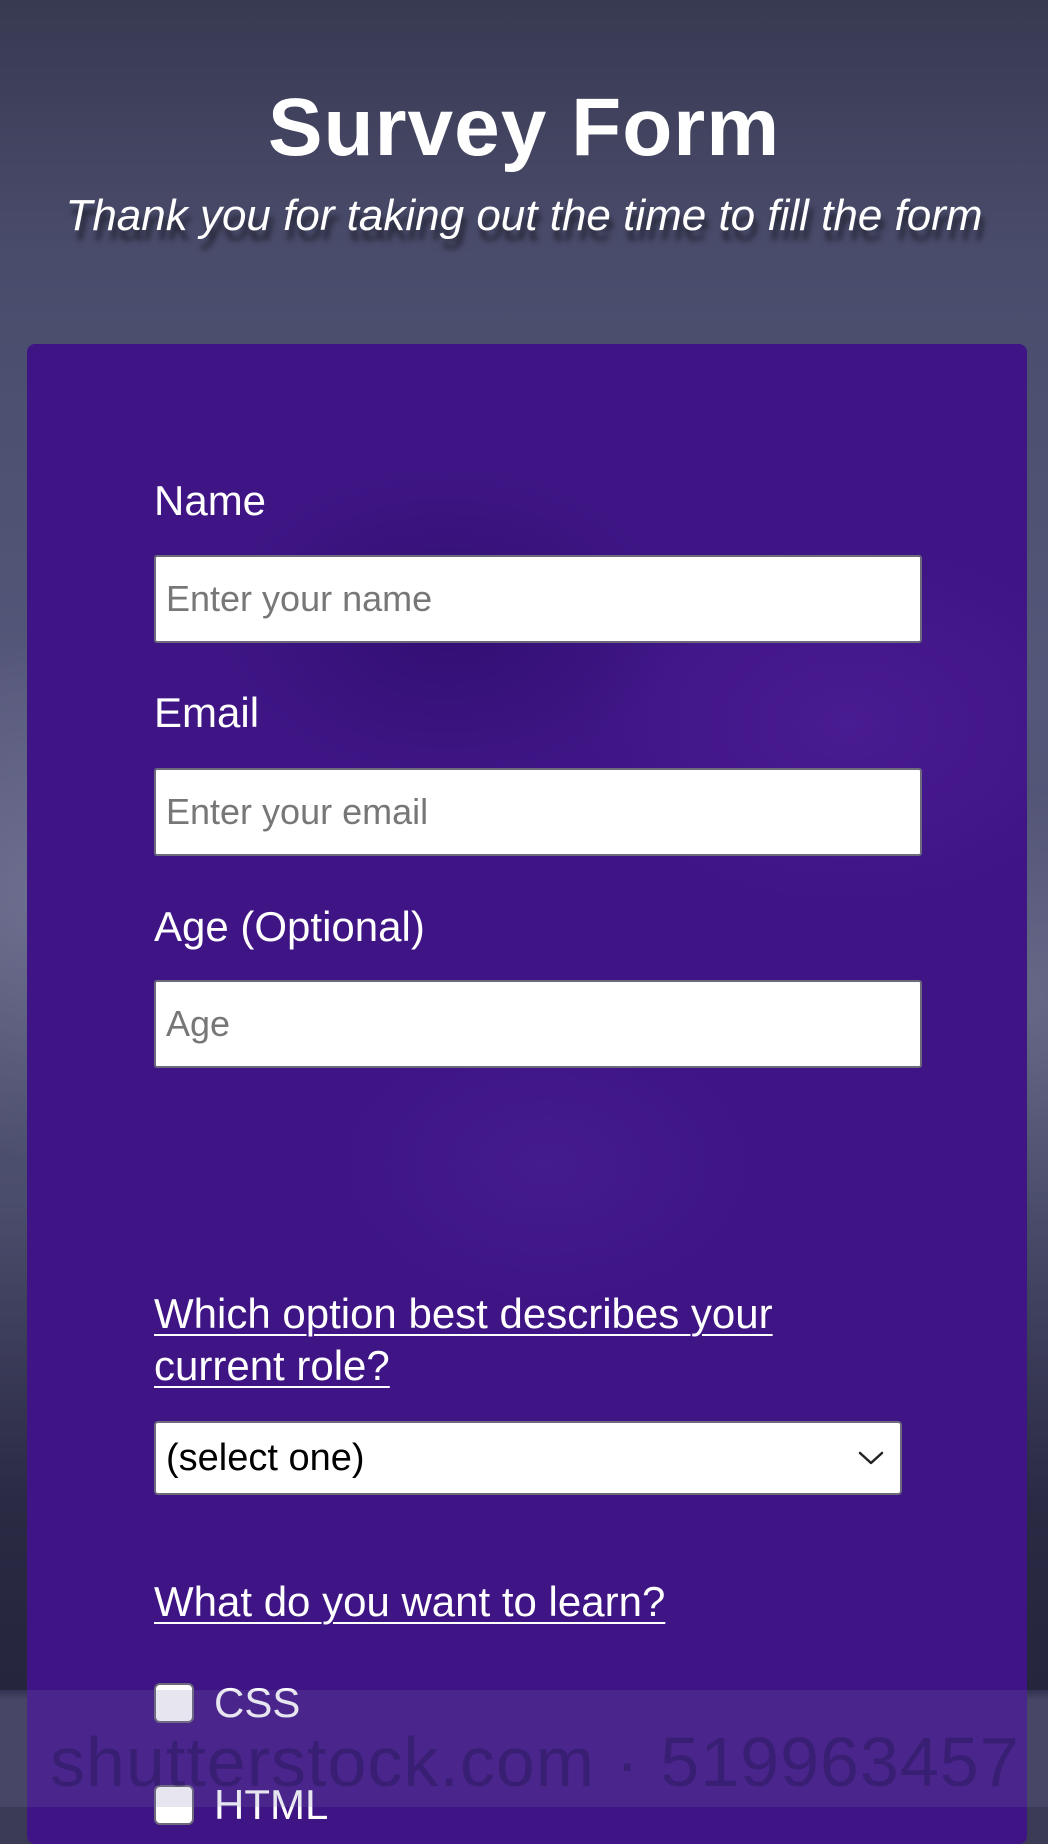  I want to click on role-select-value: (select one), so click(265, 1457).